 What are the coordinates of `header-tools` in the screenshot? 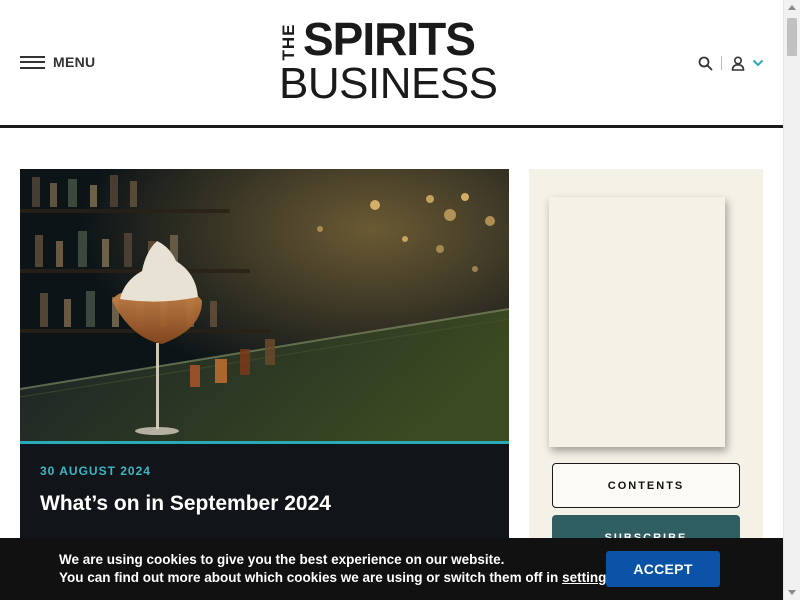 It's located at (731, 63).